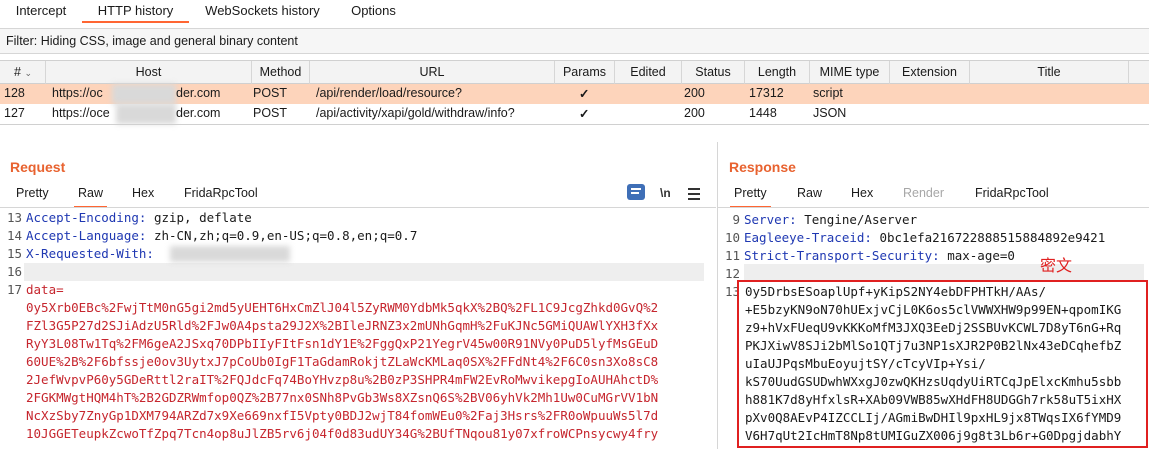 Image resolution: width=1149 pixels, height=449 pixels. What do you see at coordinates (770, 219) in the screenshot?
I see `header-name: Server:` at bounding box center [770, 219].